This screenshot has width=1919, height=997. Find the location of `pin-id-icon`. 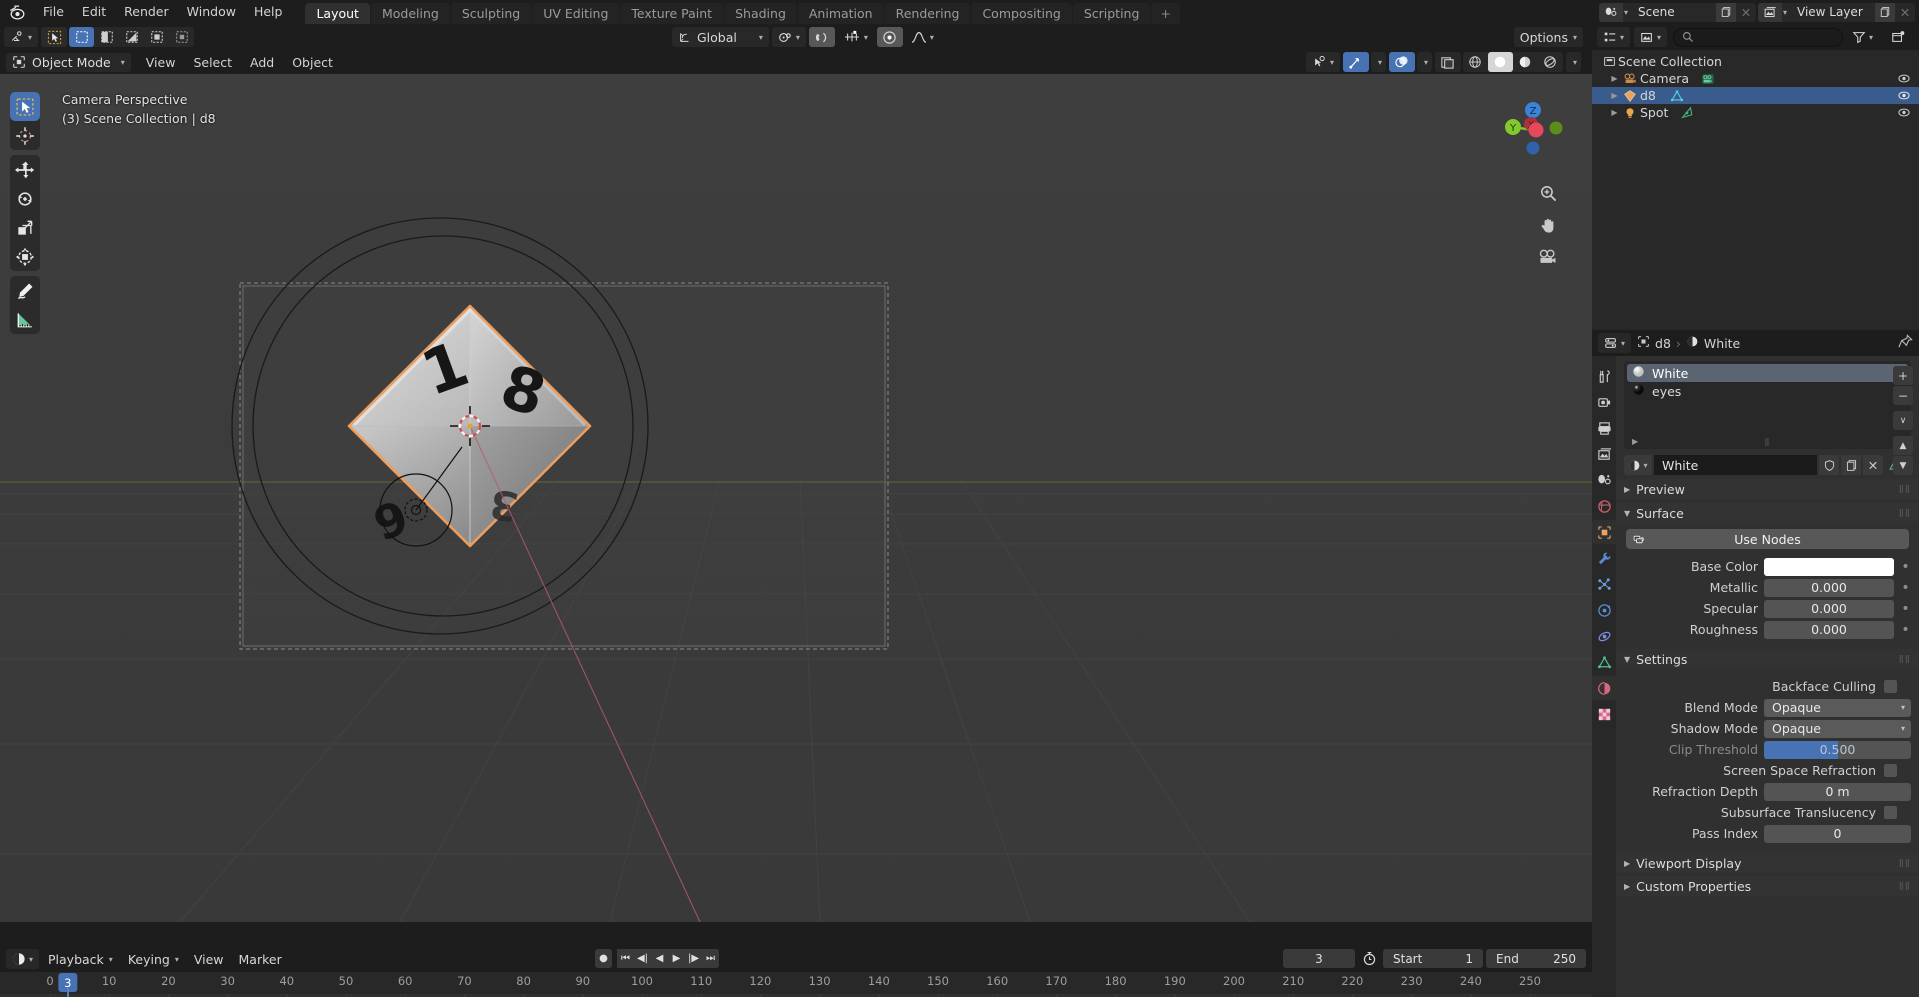

pin-id-icon is located at coordinates (1905, 343).